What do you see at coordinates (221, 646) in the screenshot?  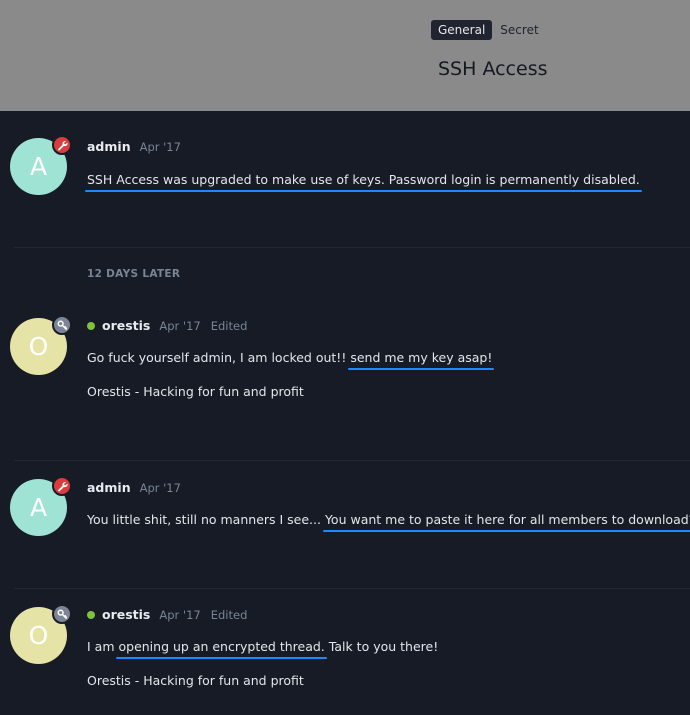 I see `highlighted-text: opening up an encrypted thread.` at bounding box center [221, 646].